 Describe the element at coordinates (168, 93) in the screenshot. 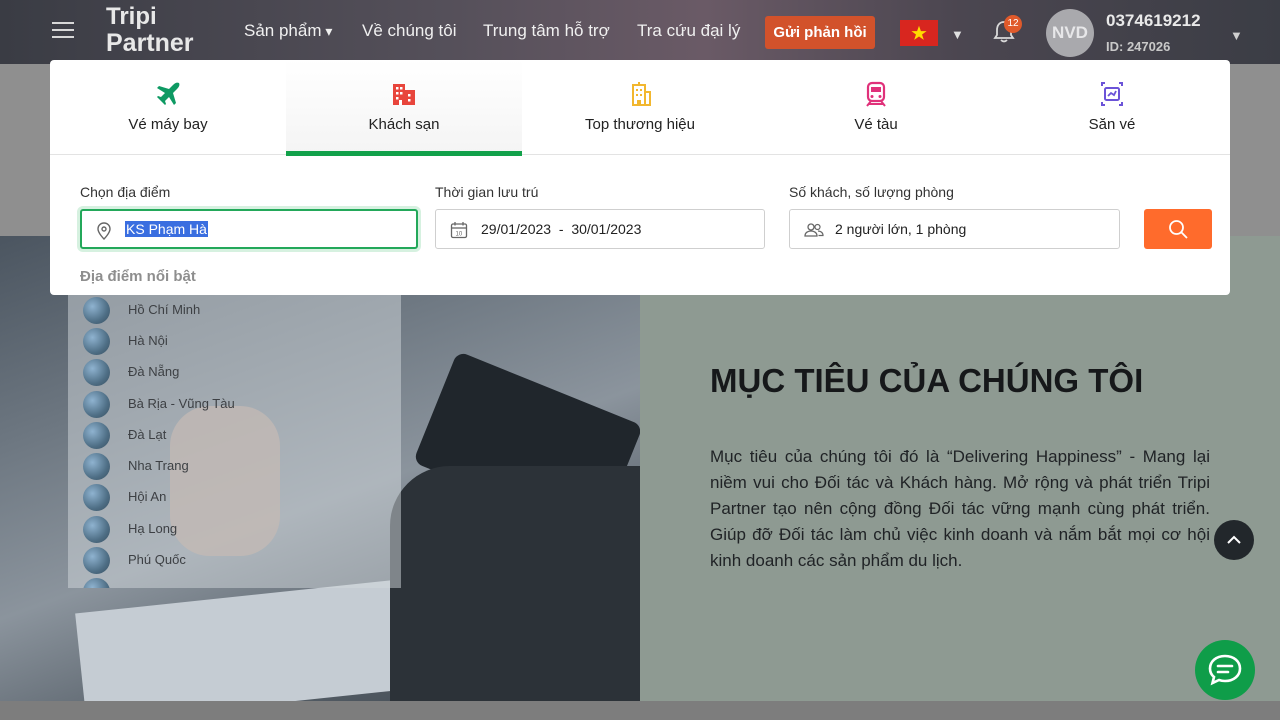

I see `plane-icon` at that location.